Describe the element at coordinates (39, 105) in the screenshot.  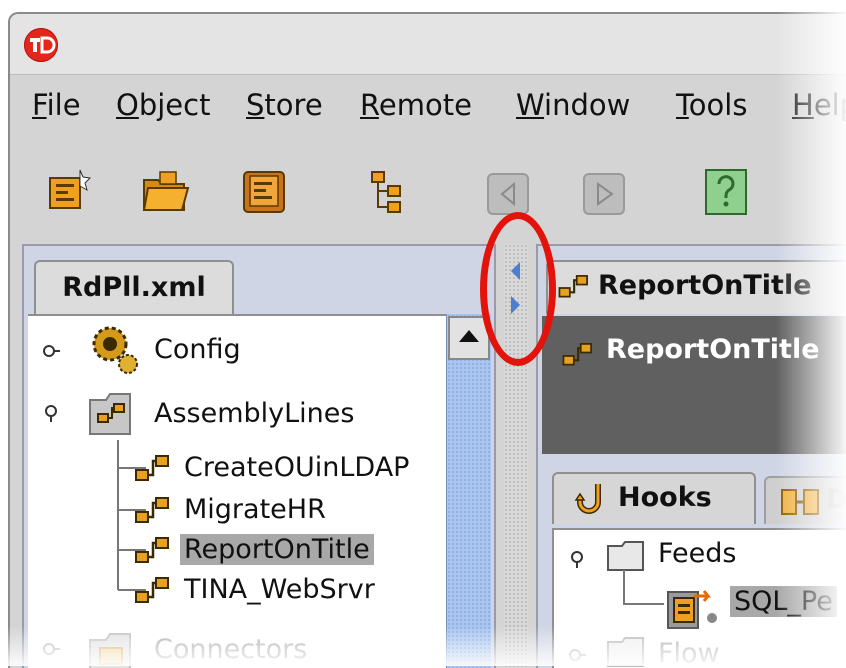
I see `menu-file-mnemonic: F` at that location.